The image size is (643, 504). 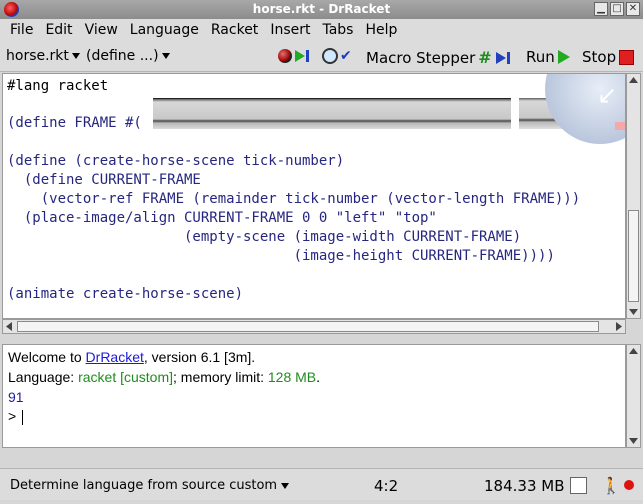 What do you see at coordinates (318, 377) in the screenshot?
I see `memory-suffix: .` at bounding box center [318, 377].